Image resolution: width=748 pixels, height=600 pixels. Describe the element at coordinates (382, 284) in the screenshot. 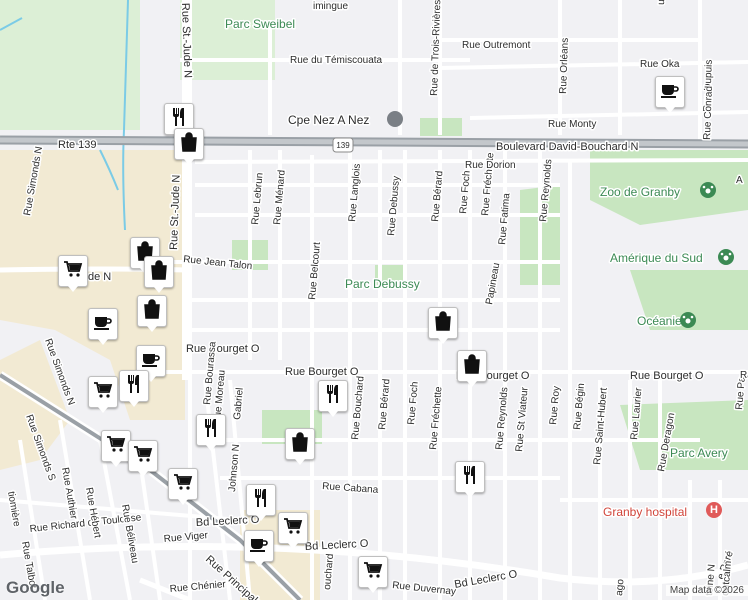

I see `parc-debussy-label: Parc Debussy` at that location.